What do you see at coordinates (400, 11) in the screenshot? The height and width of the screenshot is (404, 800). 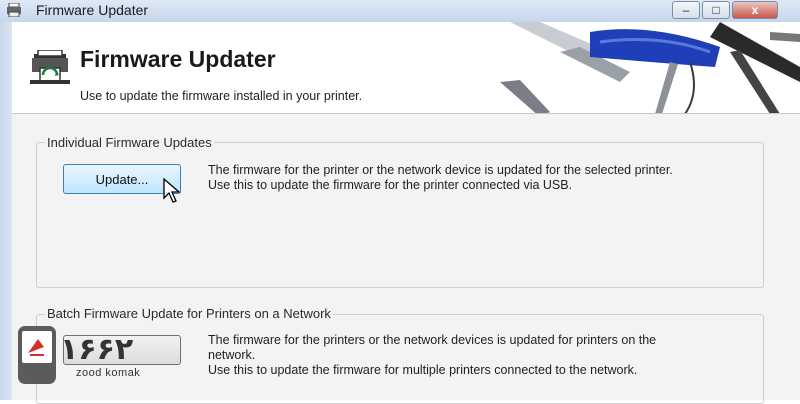 I see `window-titlebar: Firmware Updater – □ x` at bounding box center [400, 11].